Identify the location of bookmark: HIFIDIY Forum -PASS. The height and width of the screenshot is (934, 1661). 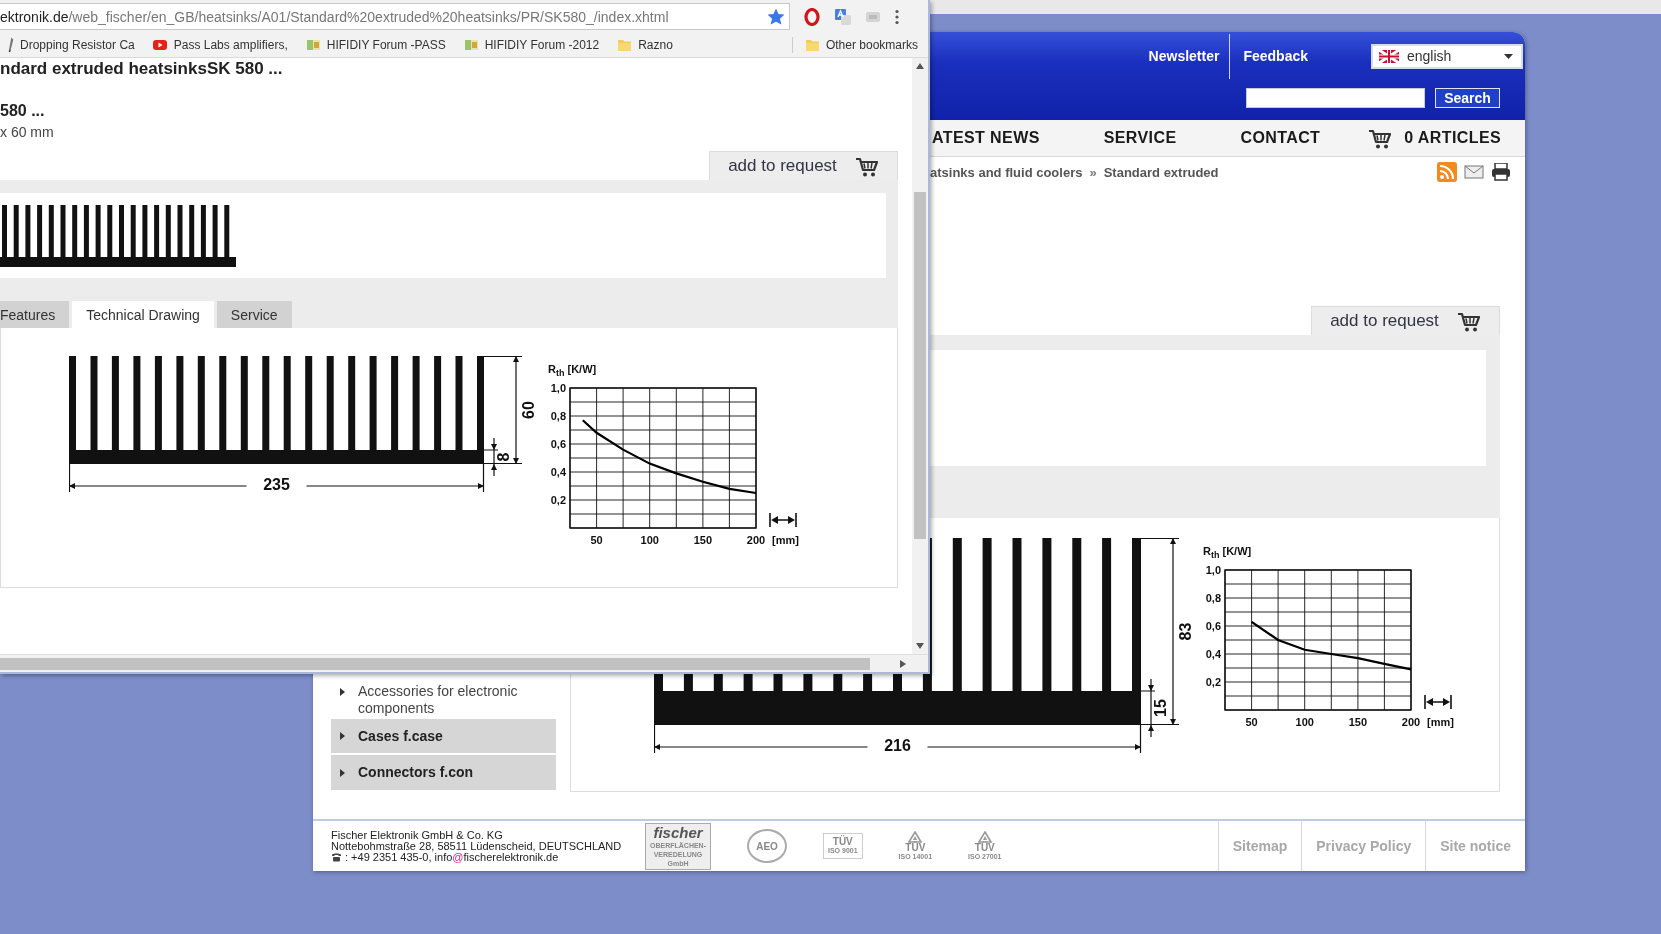
(375, 45).